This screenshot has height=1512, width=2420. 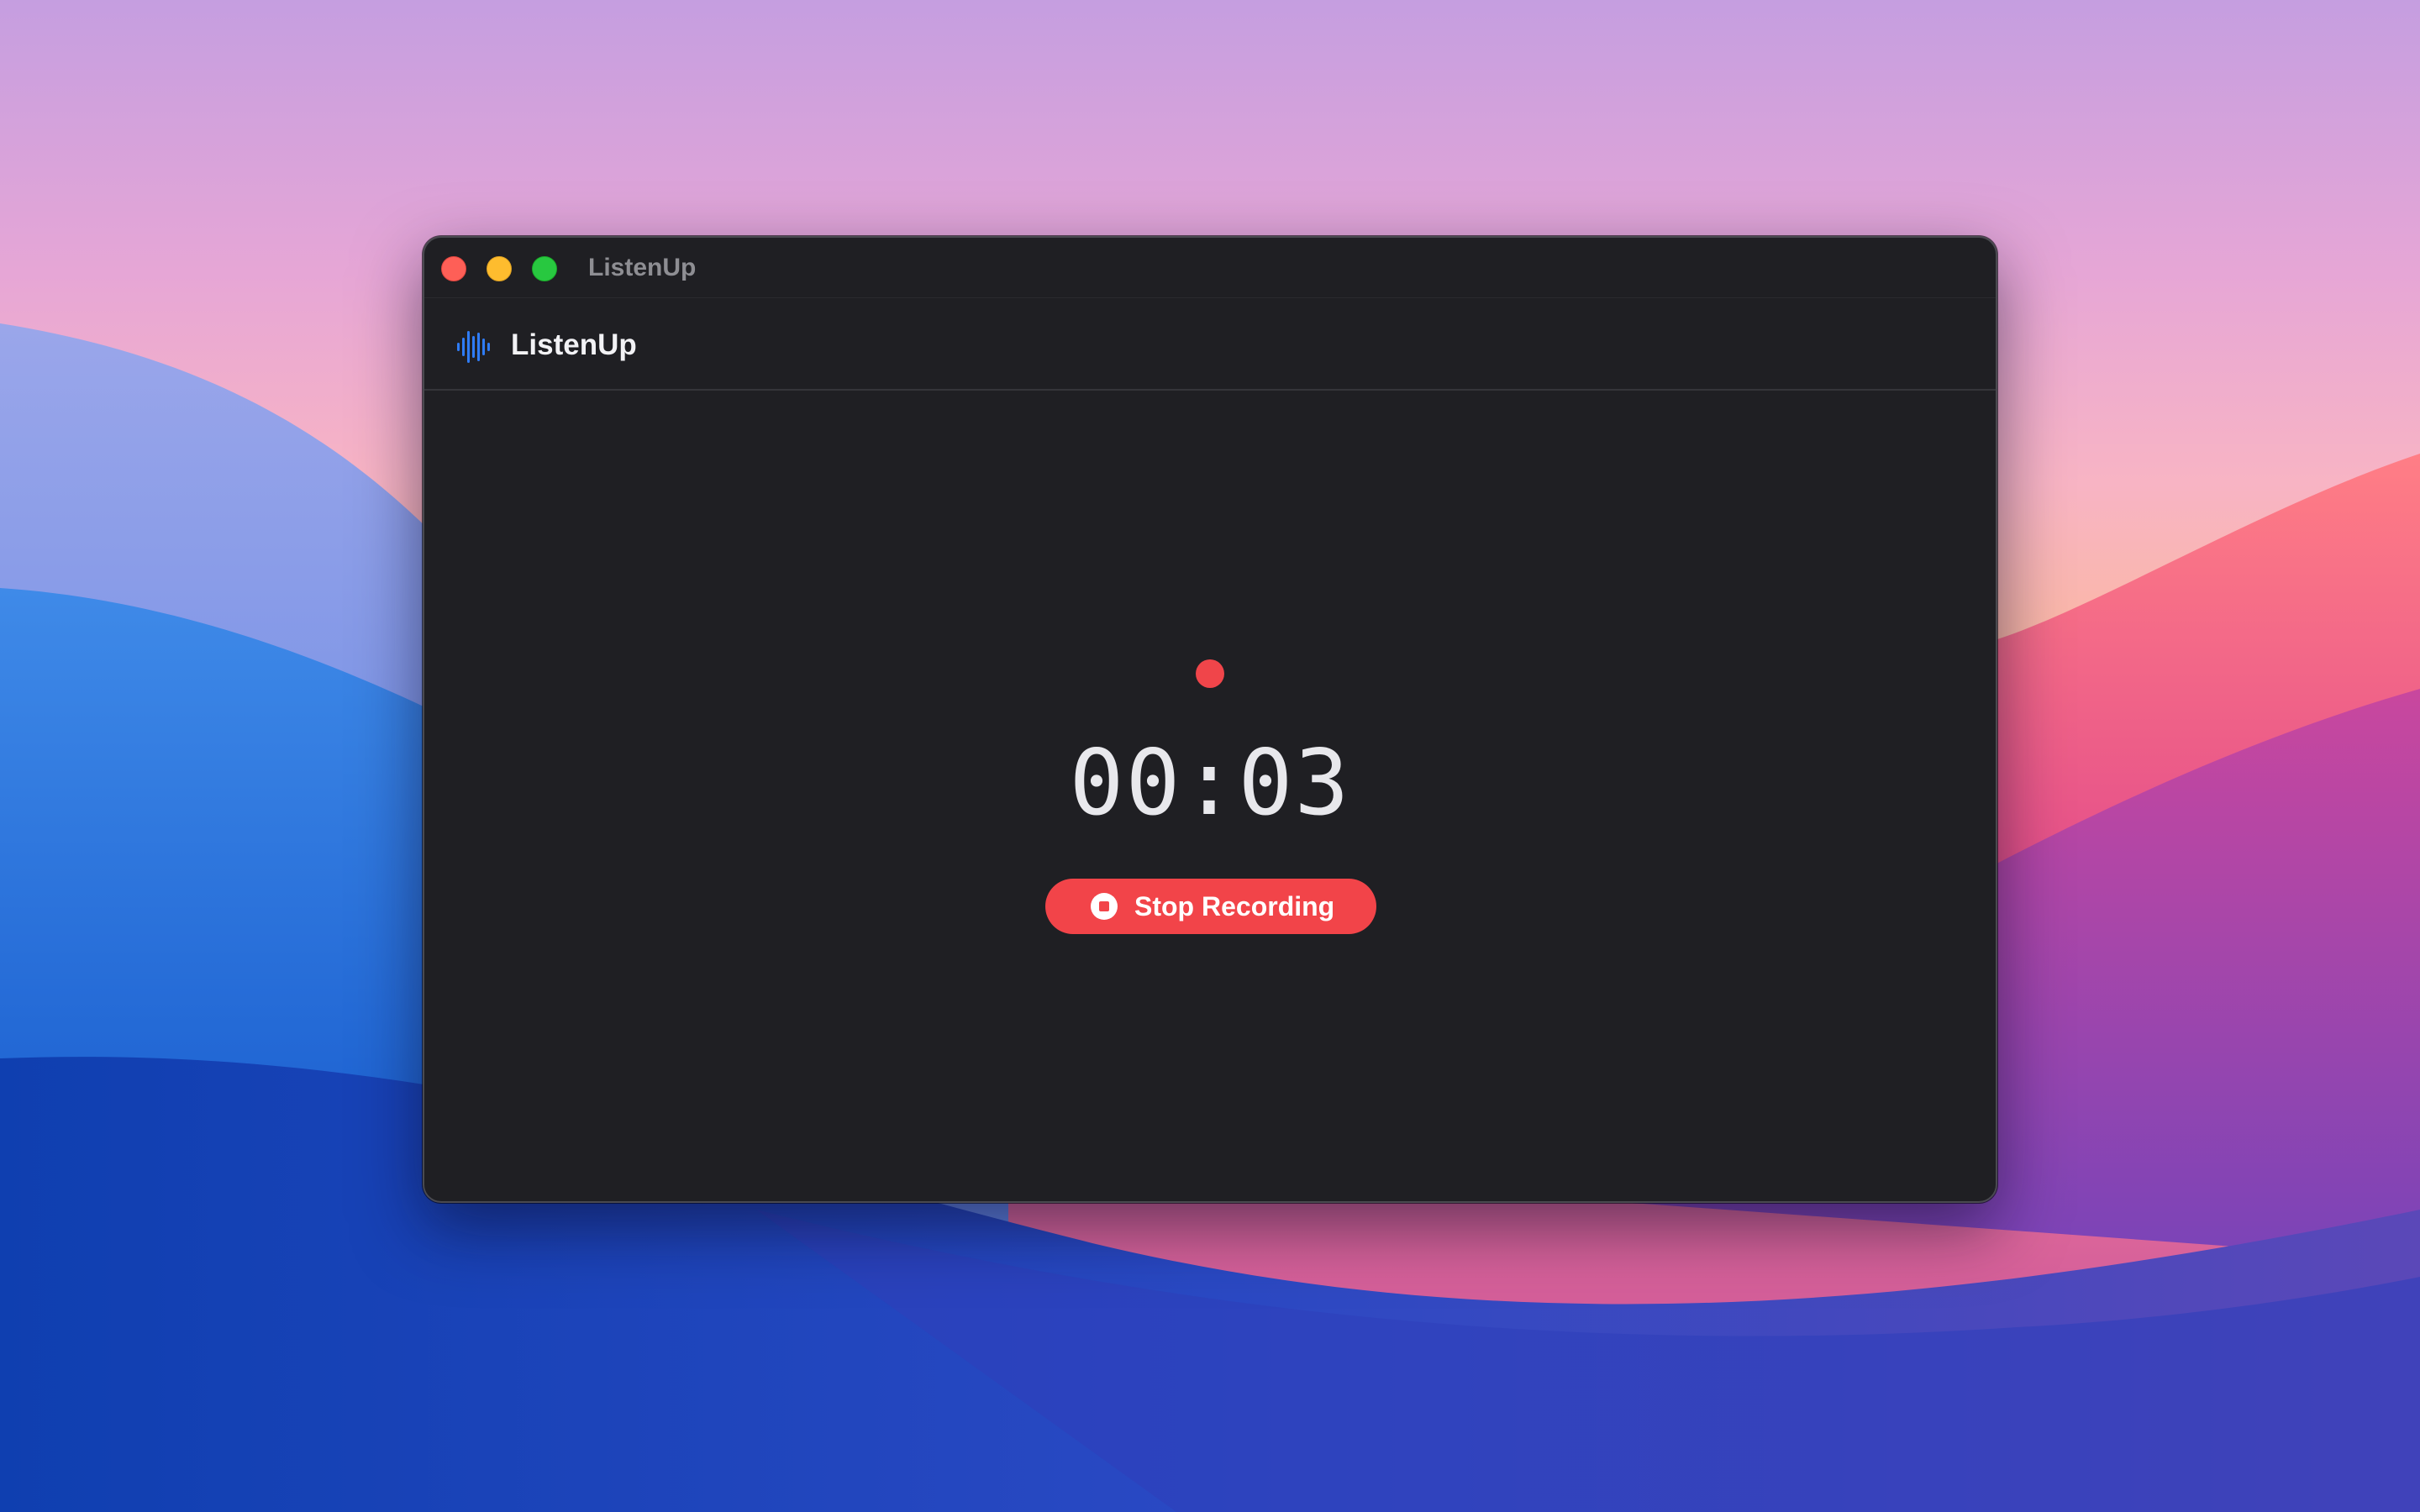 What do you see at coordinates (643, 267) in the screenshot?
I see `window-title: ListenUp` at bounding box center [643, 267].